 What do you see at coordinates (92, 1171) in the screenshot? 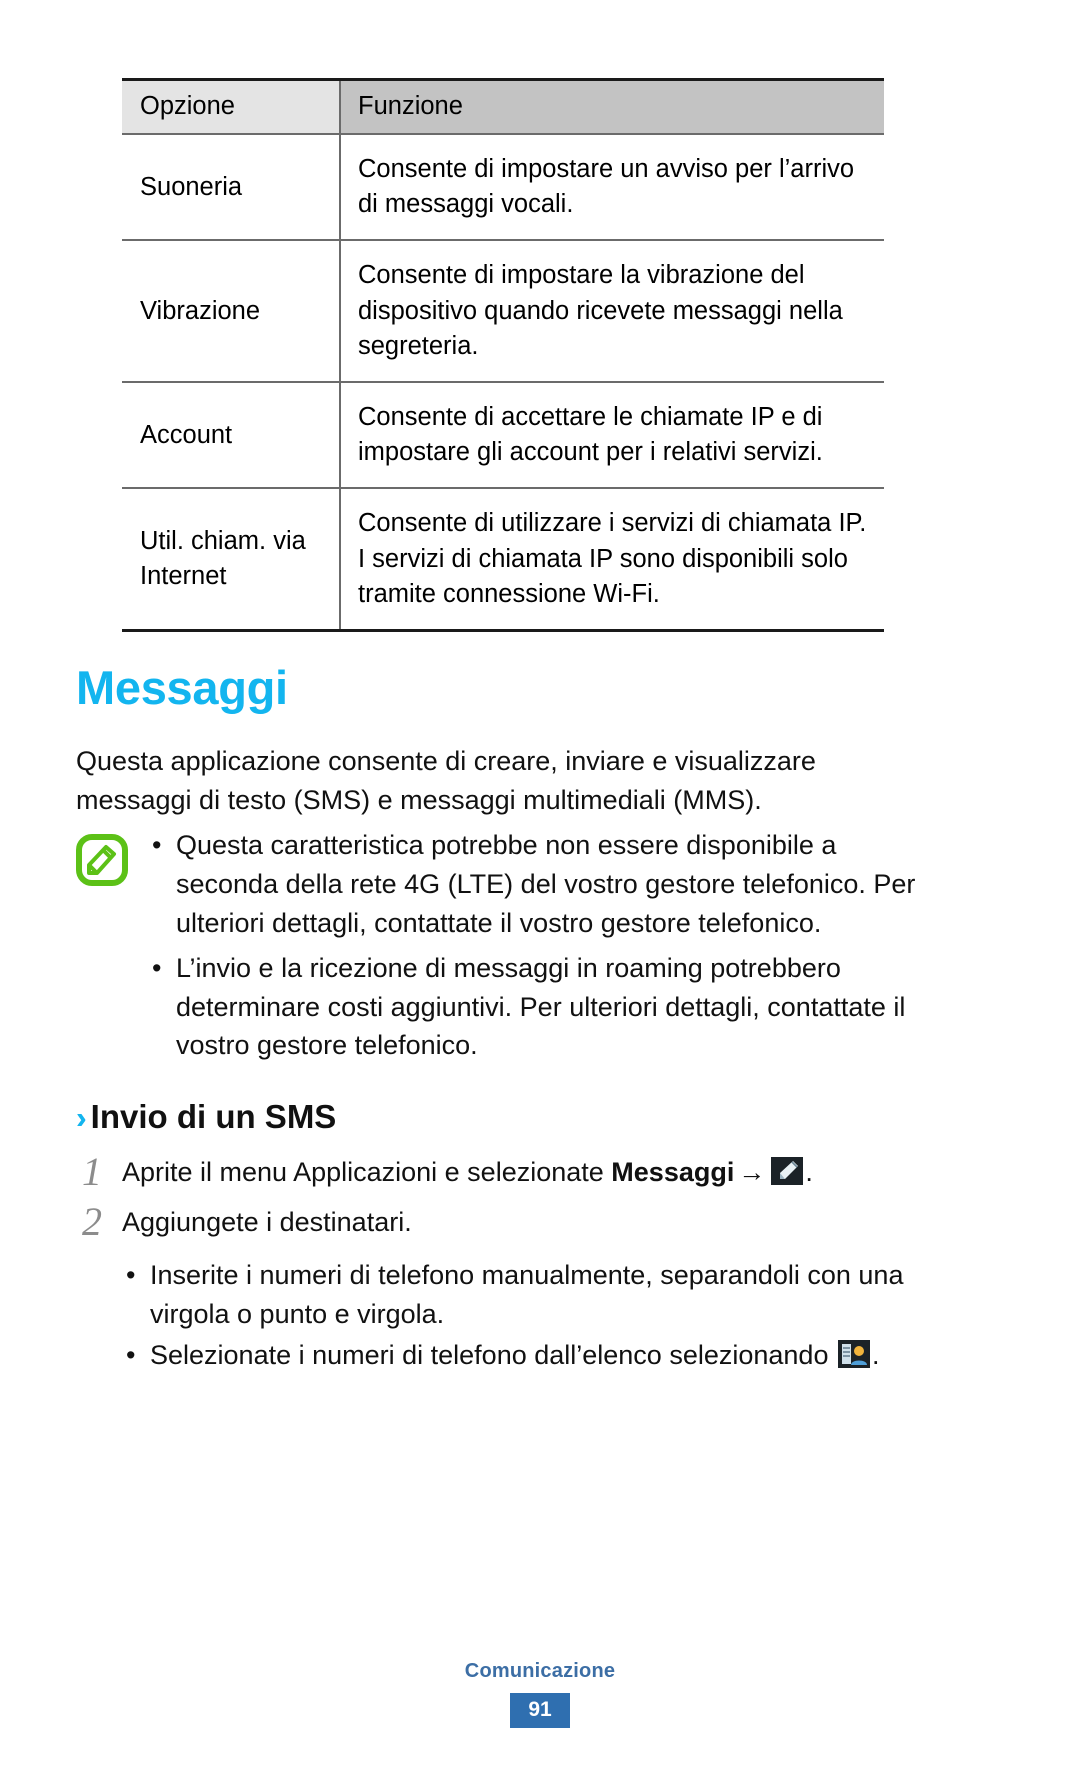
I see `step-number: 1` at bounding box center [92, 1171].